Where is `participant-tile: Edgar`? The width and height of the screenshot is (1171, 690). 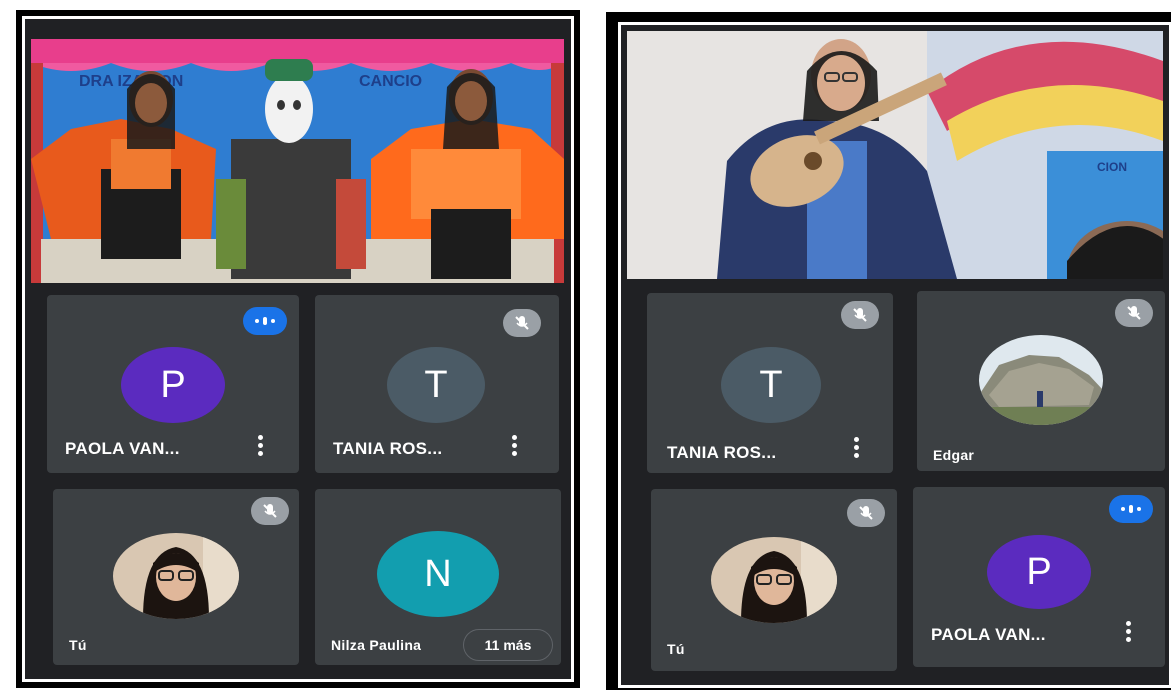
participant-tile: Edgar is located at coordinates (1041, 381).